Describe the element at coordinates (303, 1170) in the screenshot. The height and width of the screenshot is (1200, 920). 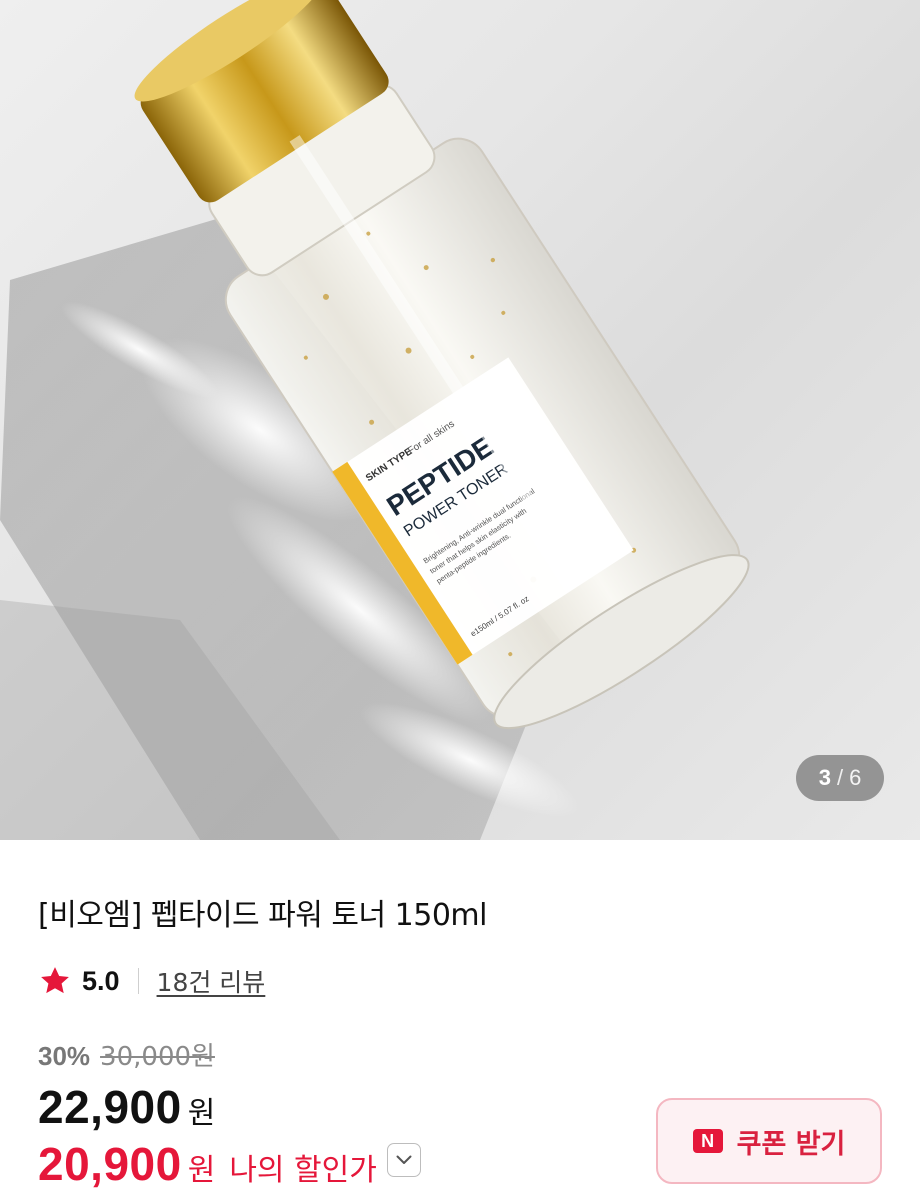
I see `my-price-label: 나의 할인가` at that location.